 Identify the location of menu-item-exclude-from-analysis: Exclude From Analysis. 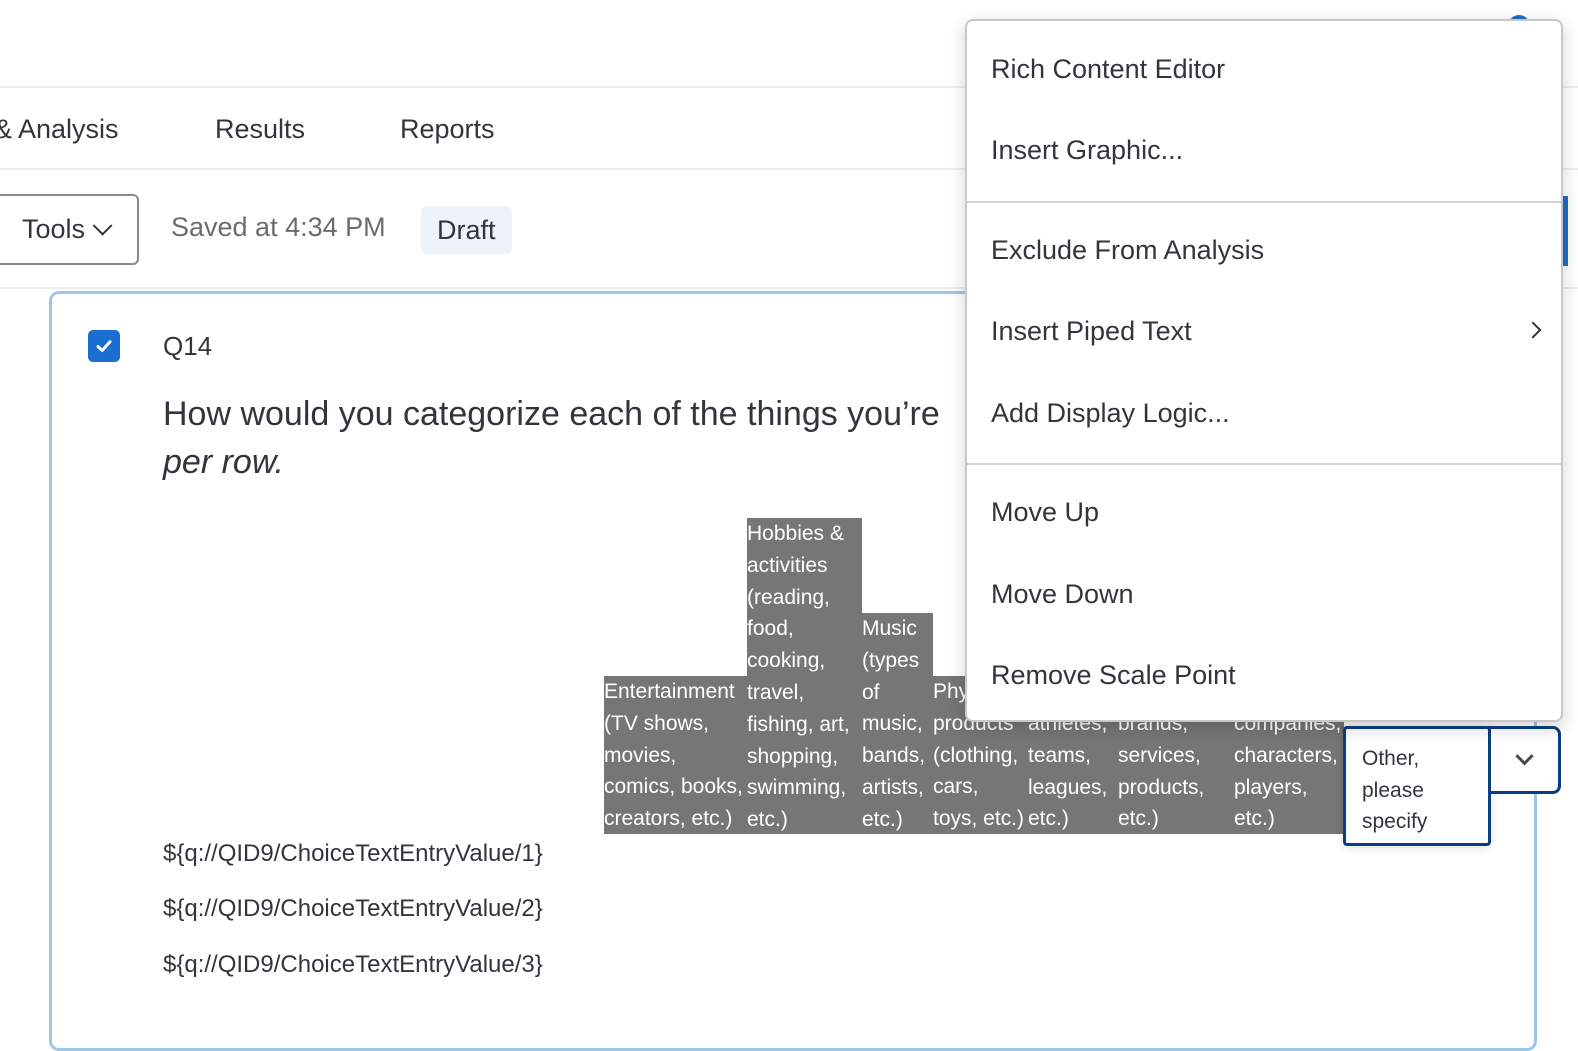
(1264, 250).